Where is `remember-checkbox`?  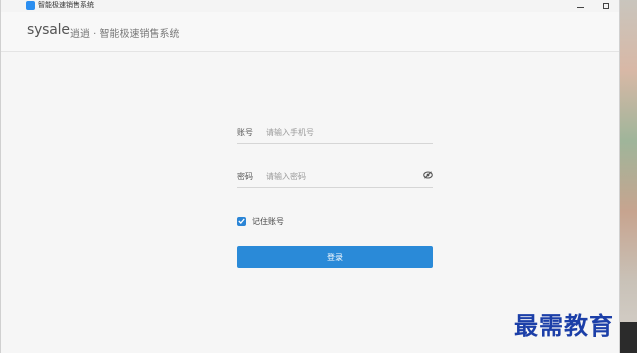 remember-checkbox is located at coordinates (241, 221).